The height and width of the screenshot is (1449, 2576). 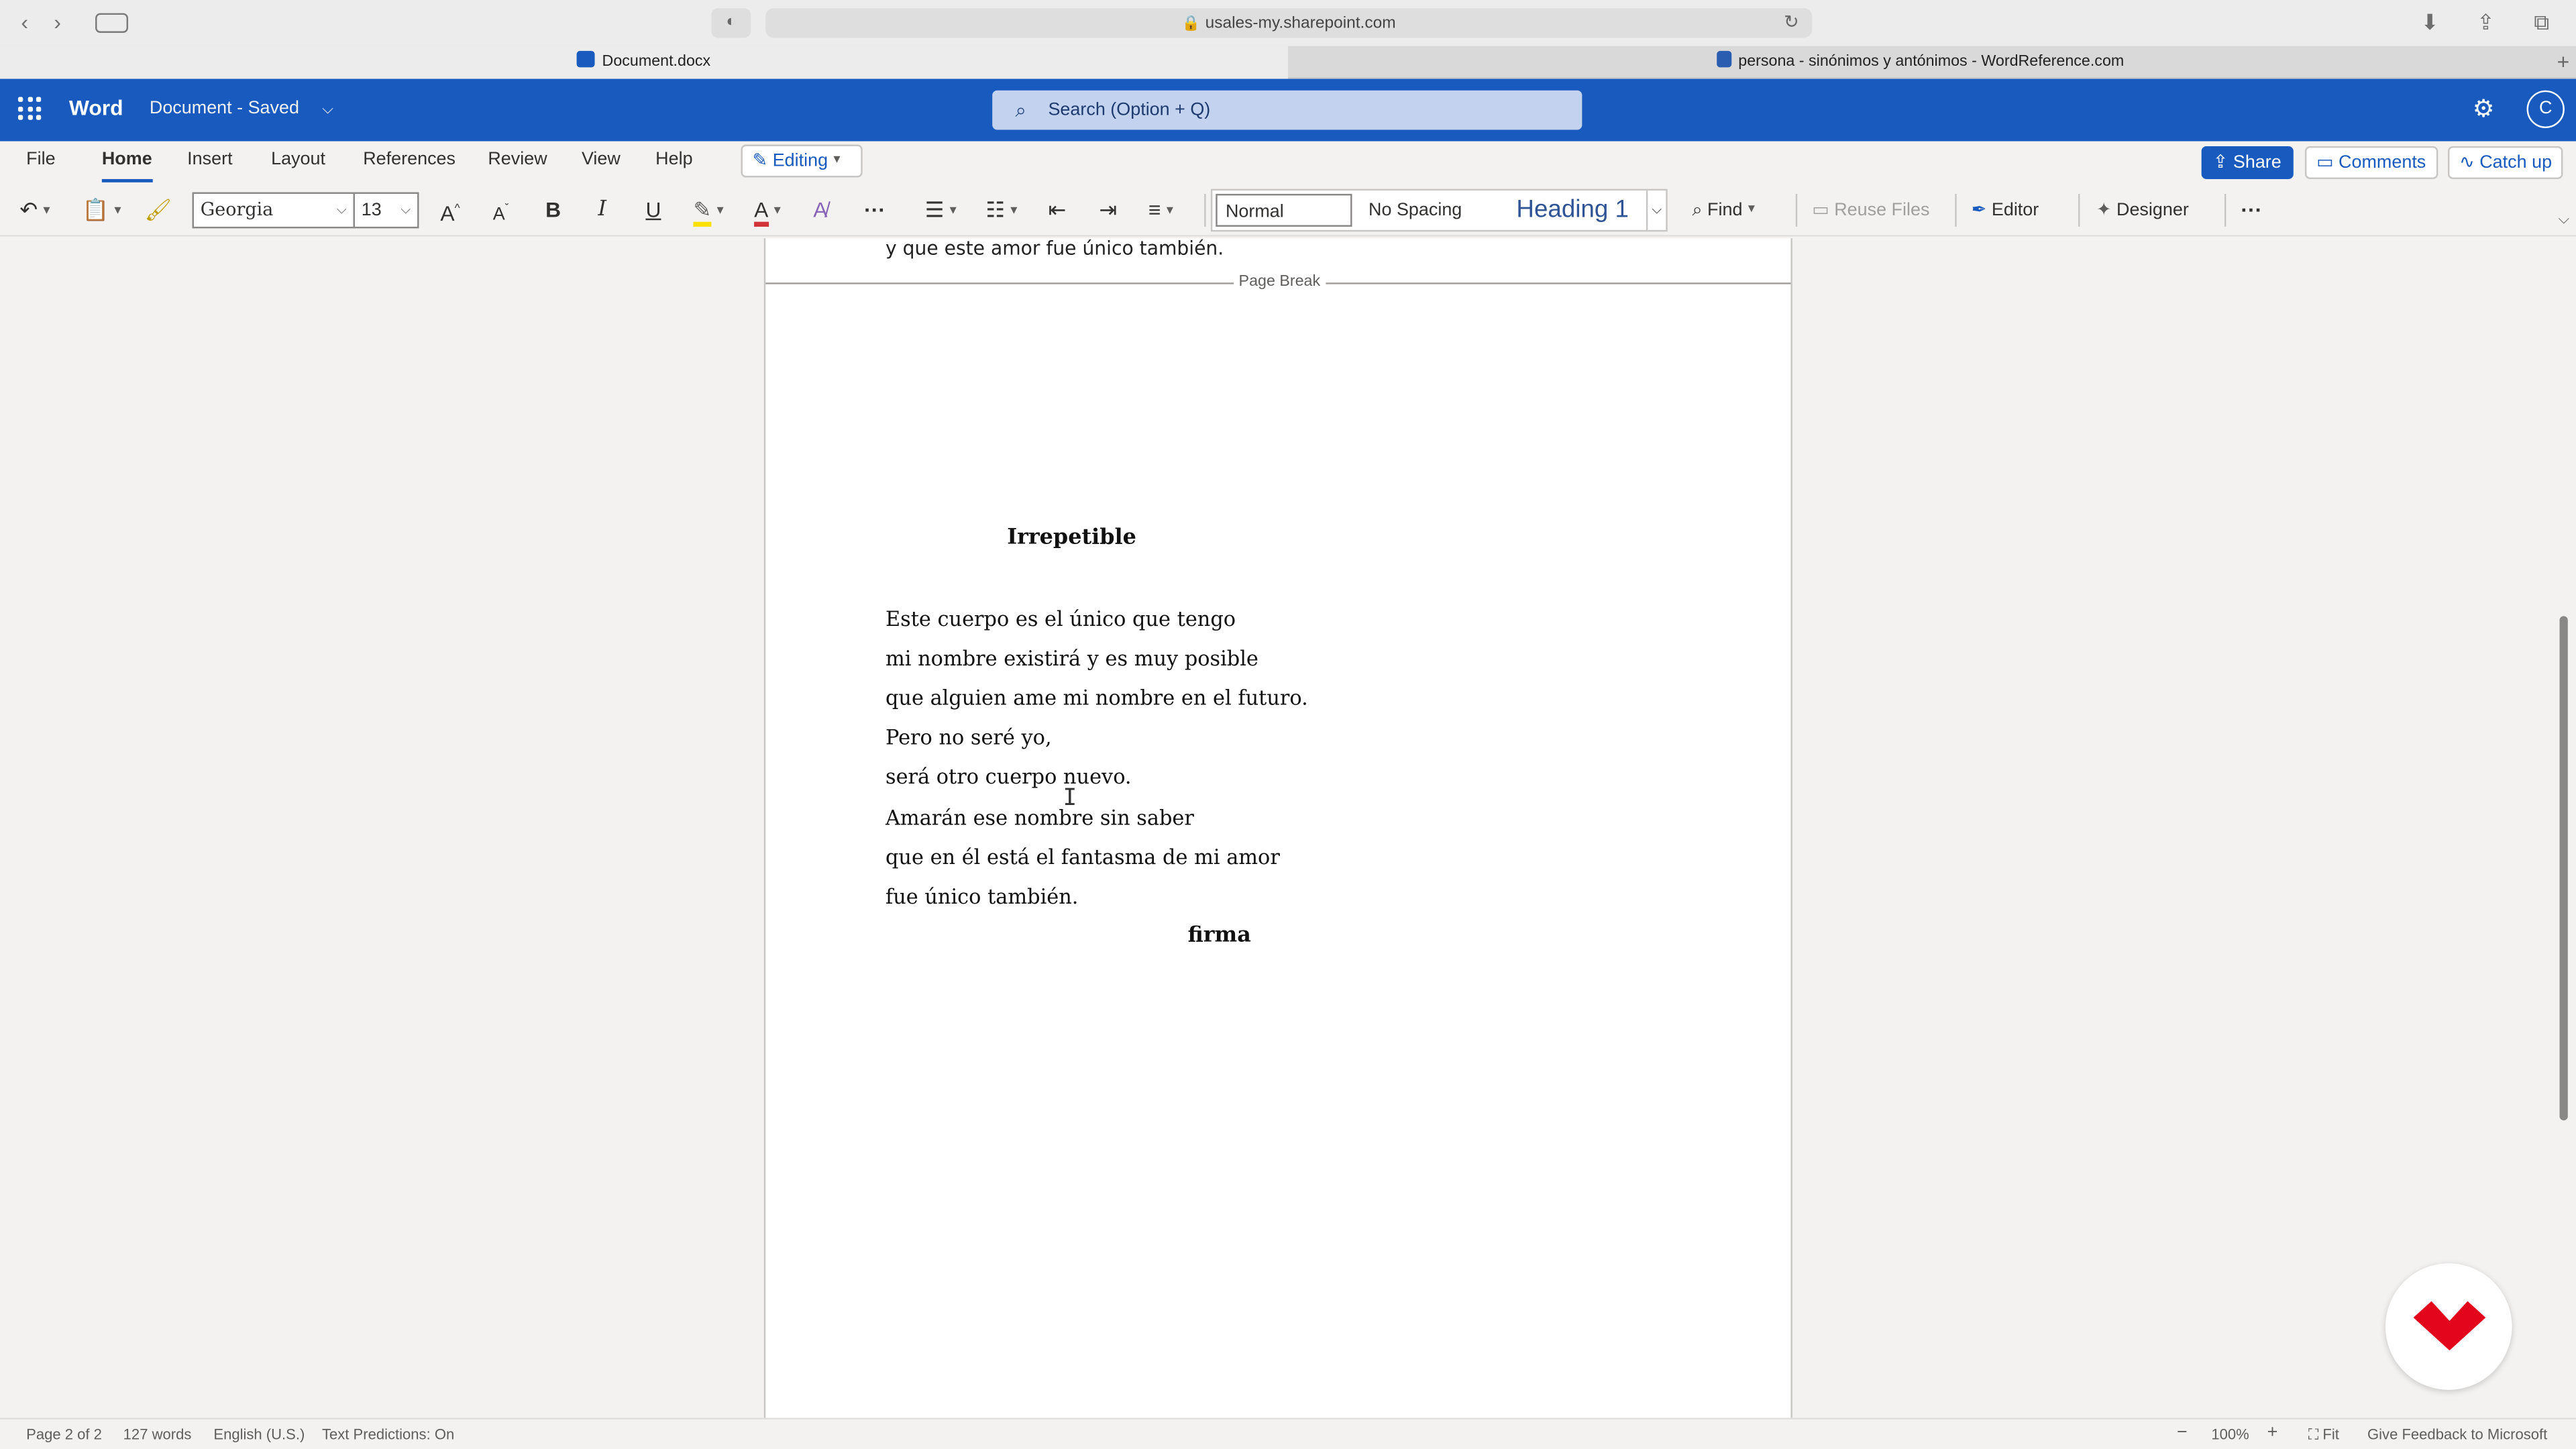 What do you see at coordinates (1289, 23) in the screenshot?
I see `address-bar: 🔒 usales-my.sharepoint.com ↻` at bounding box center [1289, 23].